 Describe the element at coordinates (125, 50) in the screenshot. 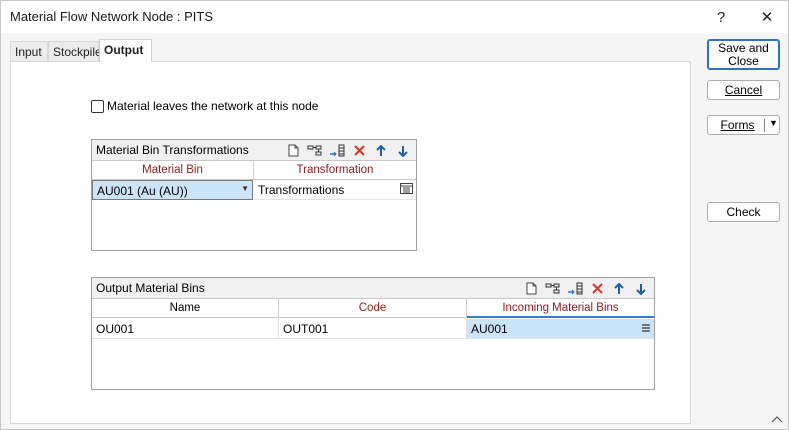

I see `tab-output: Output` at that location.